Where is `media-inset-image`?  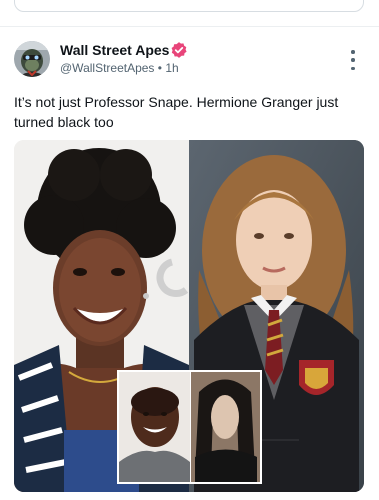 media-inset-image is located at coordinates (189, 427).